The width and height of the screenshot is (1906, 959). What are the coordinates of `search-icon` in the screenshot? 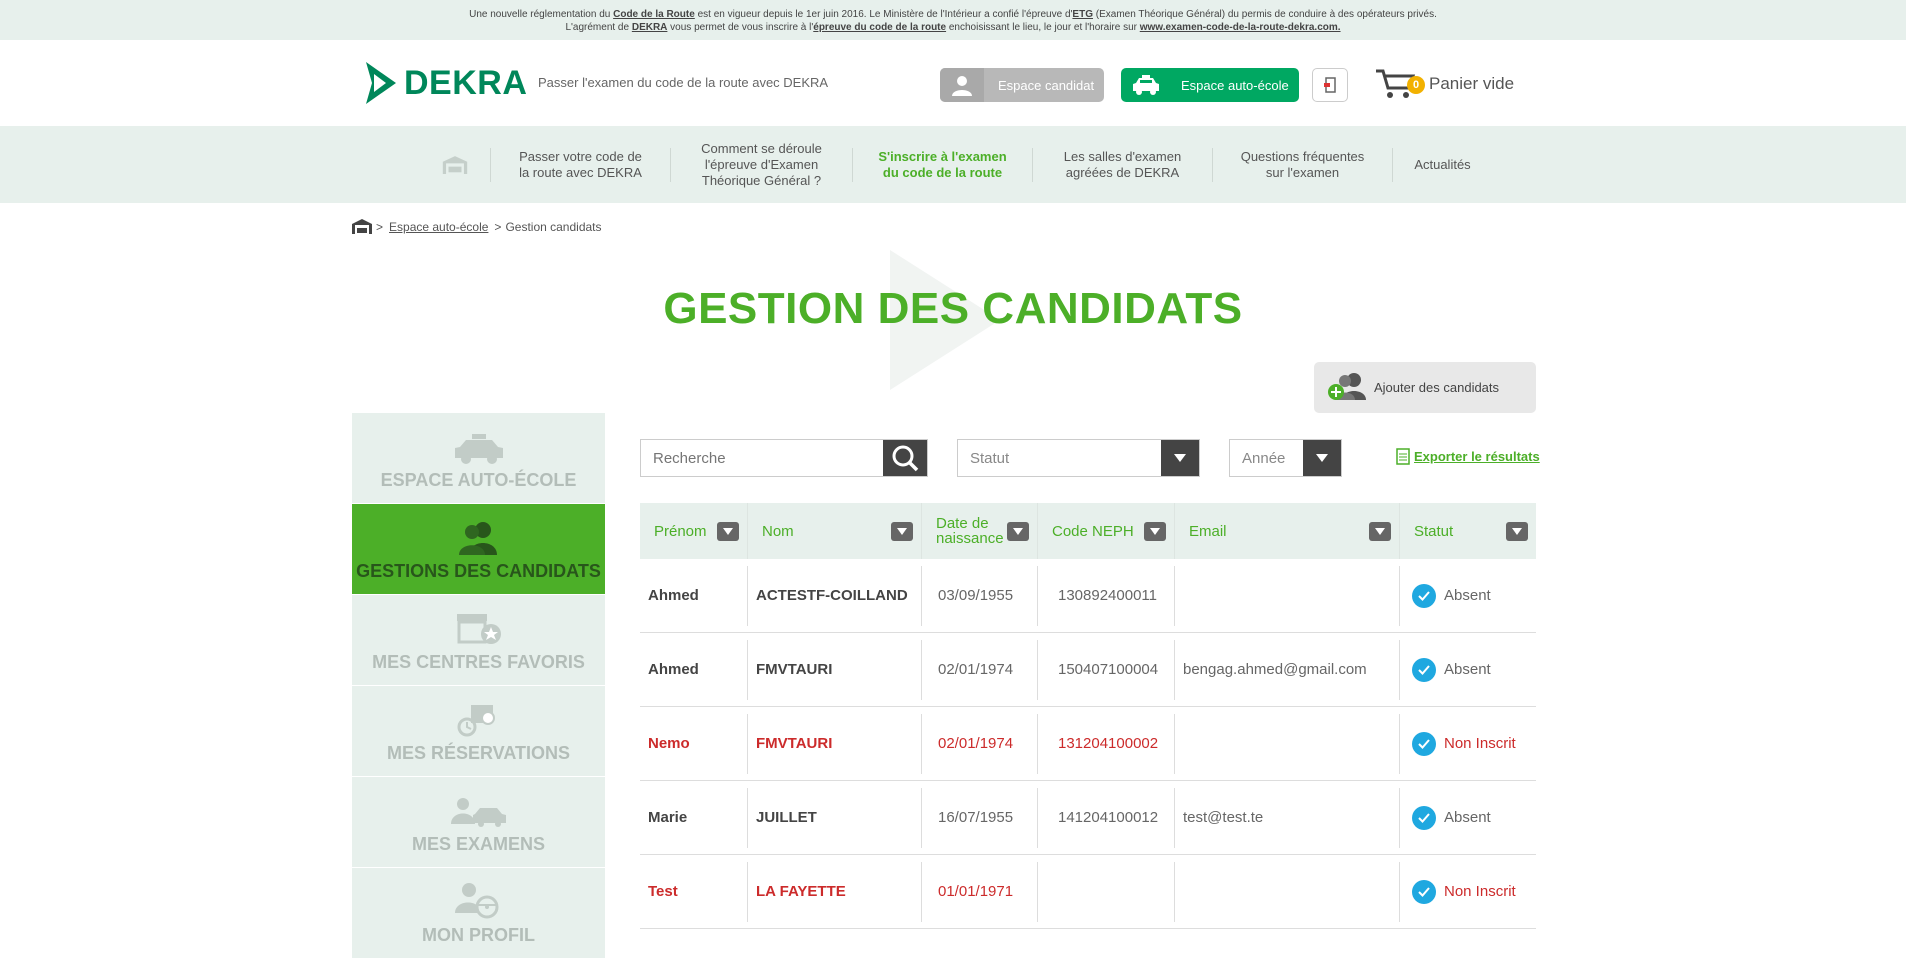 It's located at (905, 458).